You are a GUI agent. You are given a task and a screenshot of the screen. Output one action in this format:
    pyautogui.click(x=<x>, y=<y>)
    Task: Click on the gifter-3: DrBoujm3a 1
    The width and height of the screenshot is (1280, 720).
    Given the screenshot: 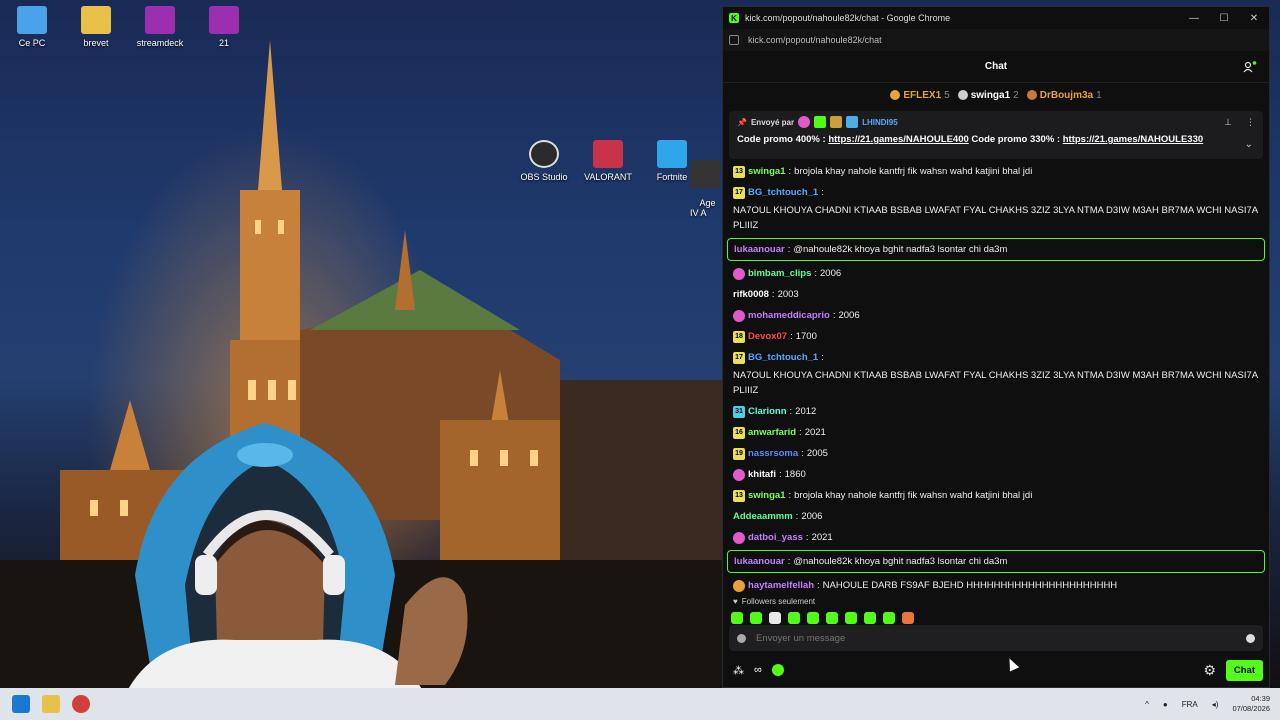 What is the action you would take?
    pyautogui.click(x=1064, y=95)
    